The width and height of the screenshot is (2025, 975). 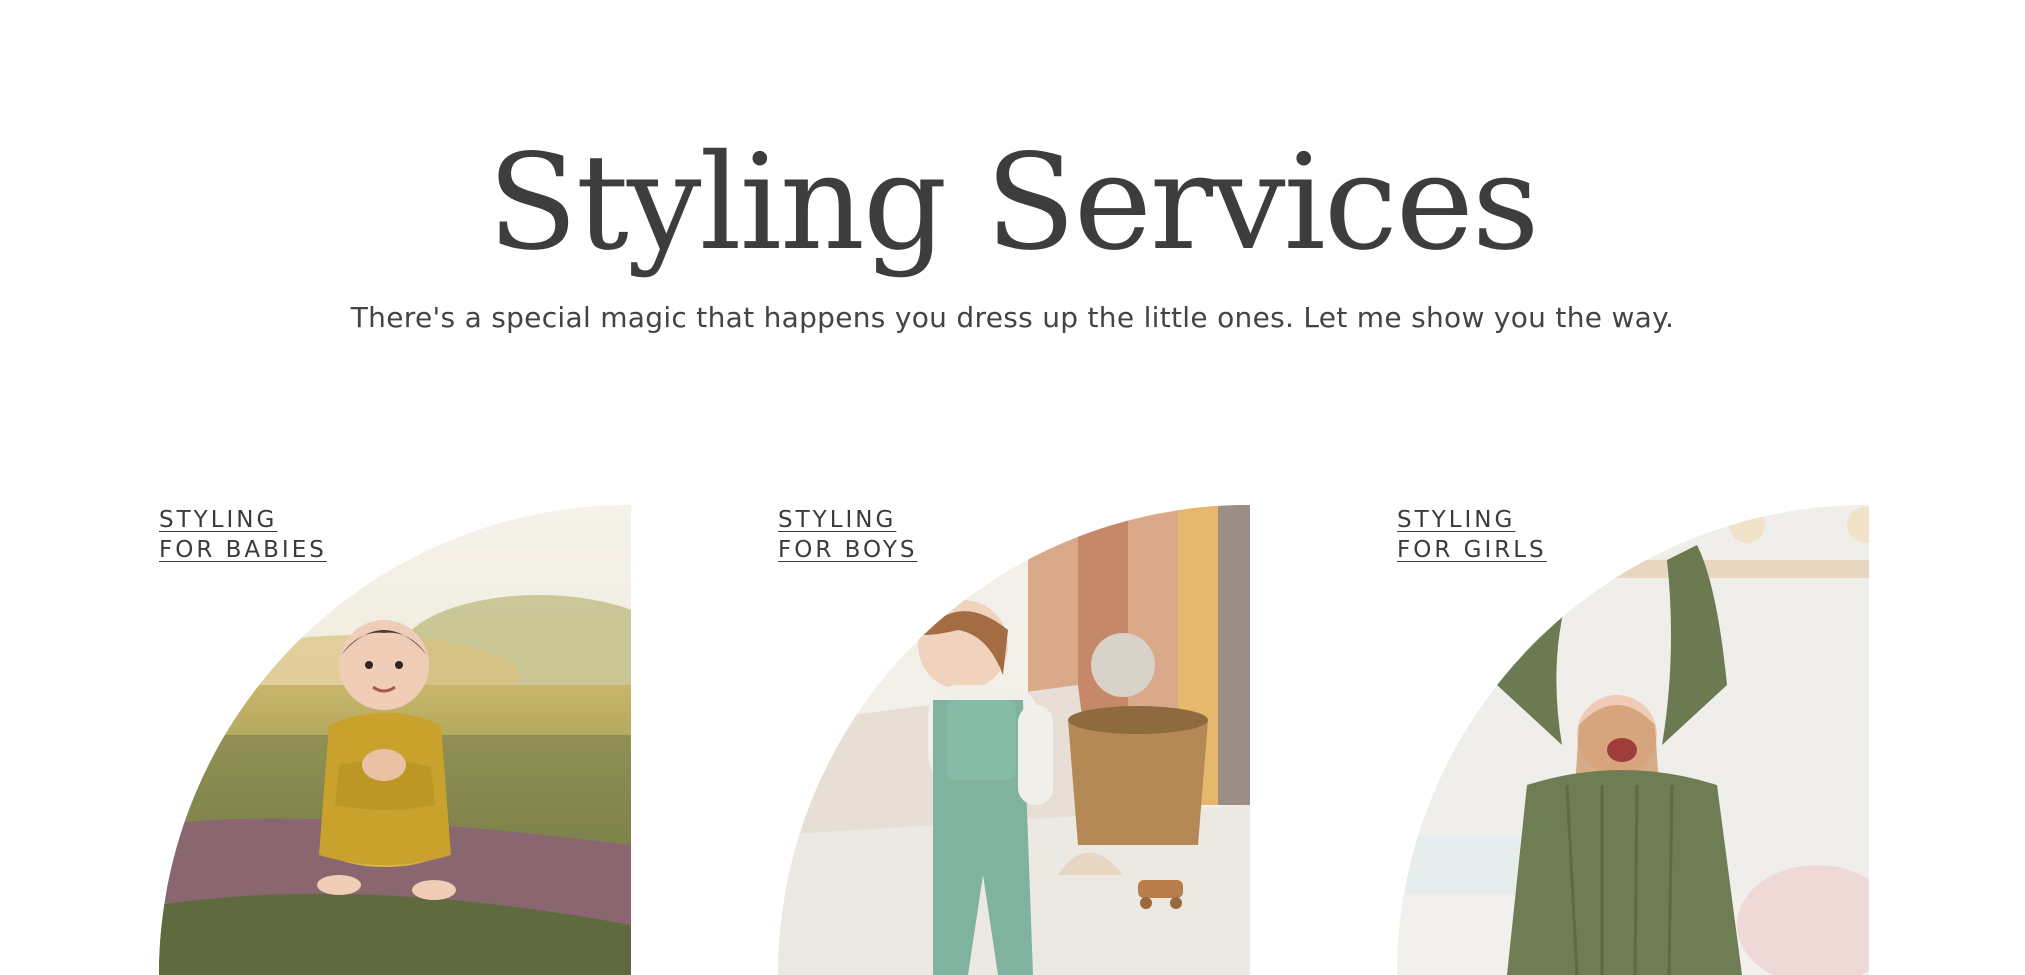 What do you see at coordinates (1456, 520) in the screenshot?
I see `girls-link-line1: STYLING` at bounding box center [1456, 520].